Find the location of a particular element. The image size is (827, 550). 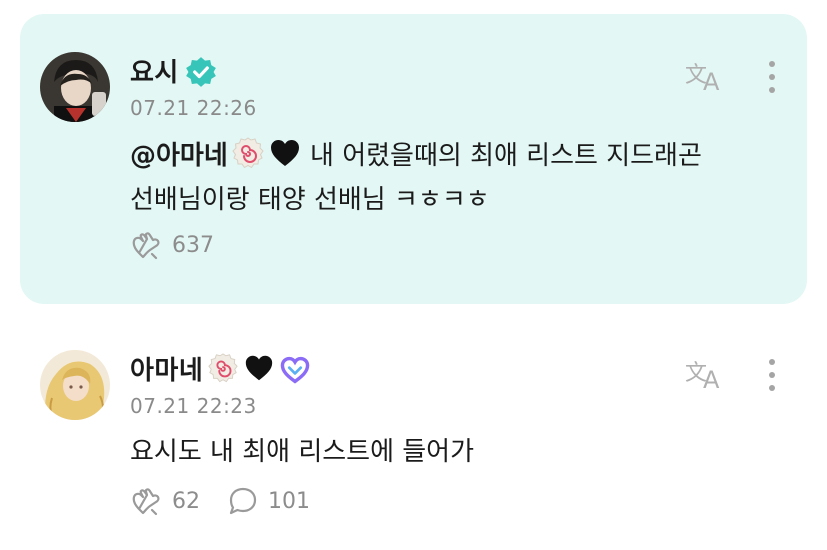

post-author-avatar is located at coordinates (75, 87).